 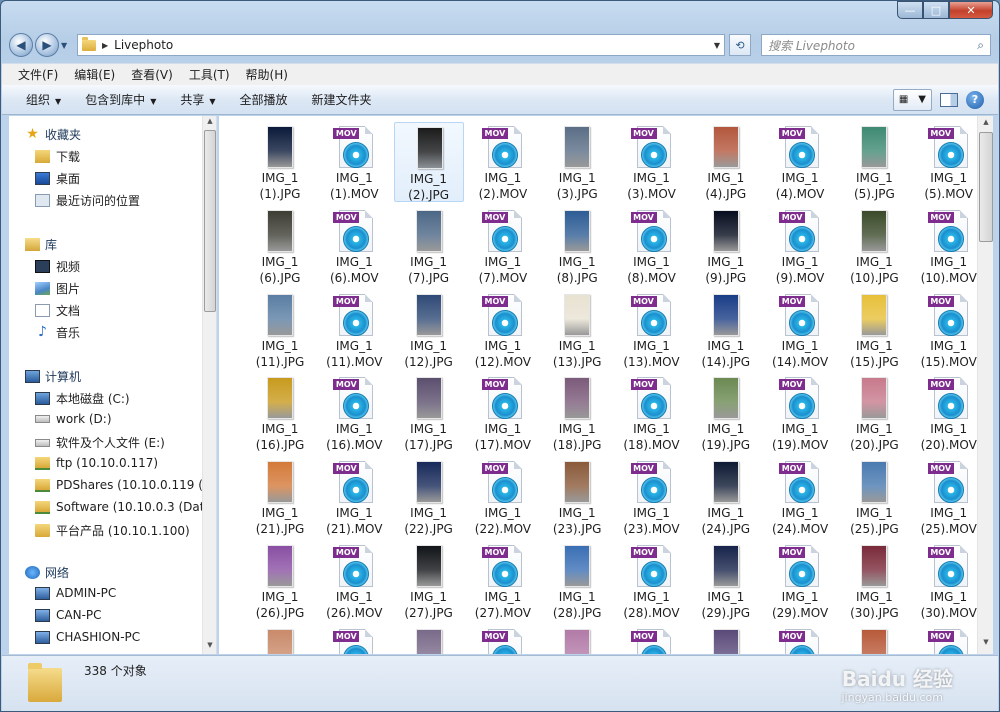 I want to click on file-item: MOV IMG_1 (5).MOV, so click(x=945, y=162).